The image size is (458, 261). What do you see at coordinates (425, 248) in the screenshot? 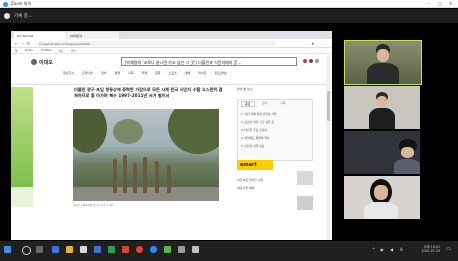
I see `clock: 오후 10:01 2020-07-29` at bounding box center [425, 248].